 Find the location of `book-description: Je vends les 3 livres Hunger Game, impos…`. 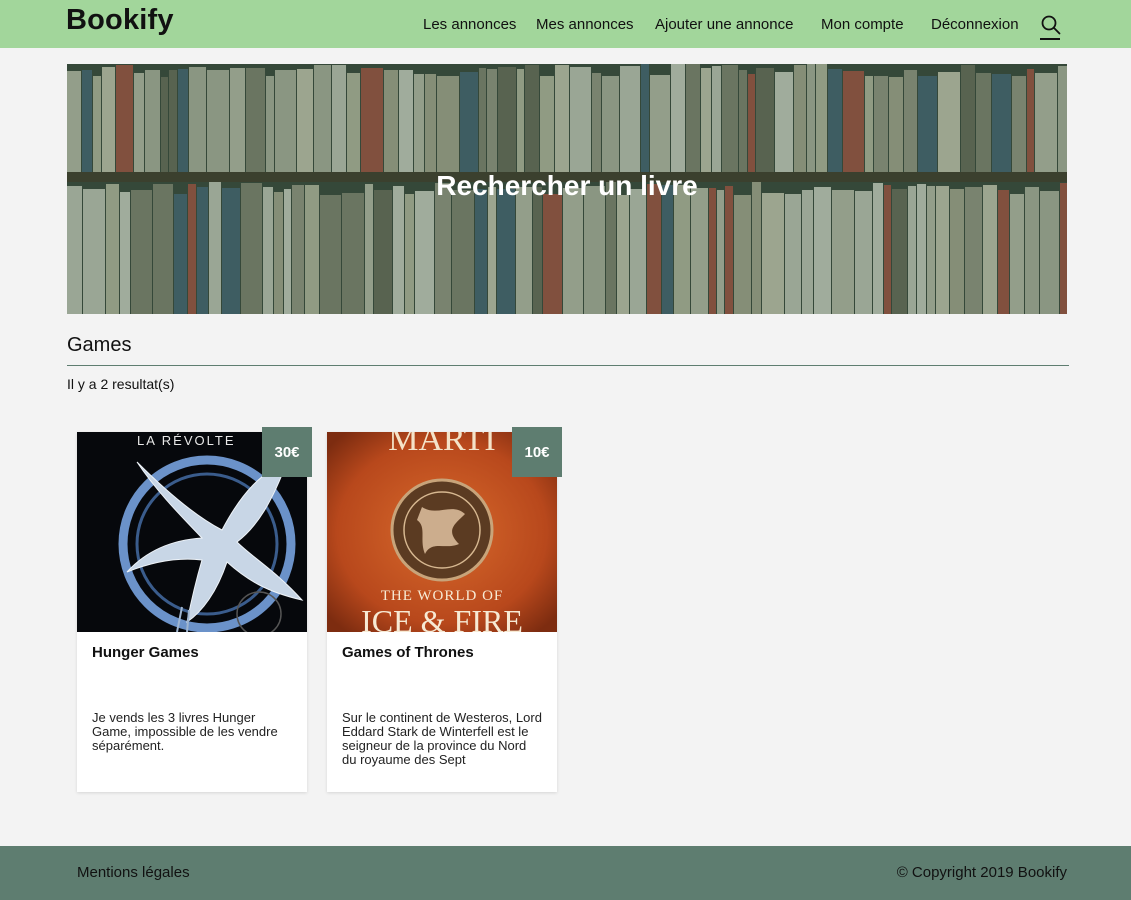

book-description: Je vends les 3 livres Hunger Game, impos… is located at coordinates (185, 731).